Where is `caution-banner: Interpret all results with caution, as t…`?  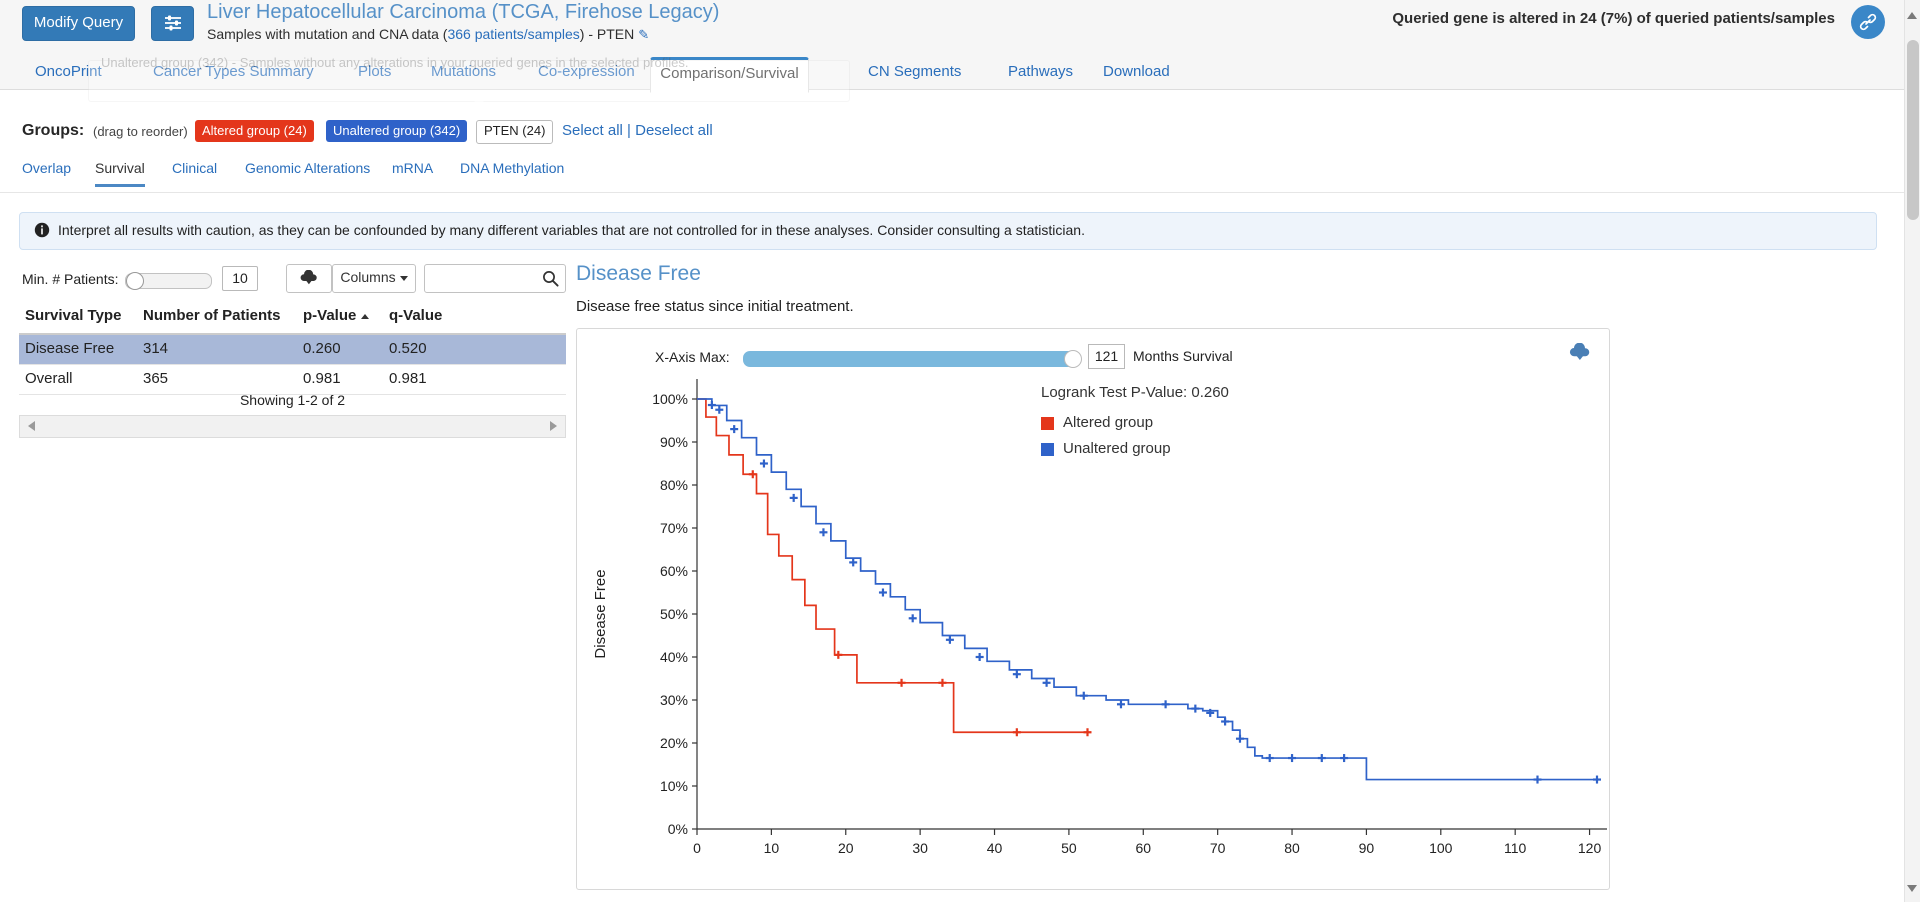 caution-banner: Interpret all results with caution, as t… is located at coordinates (948, 231).